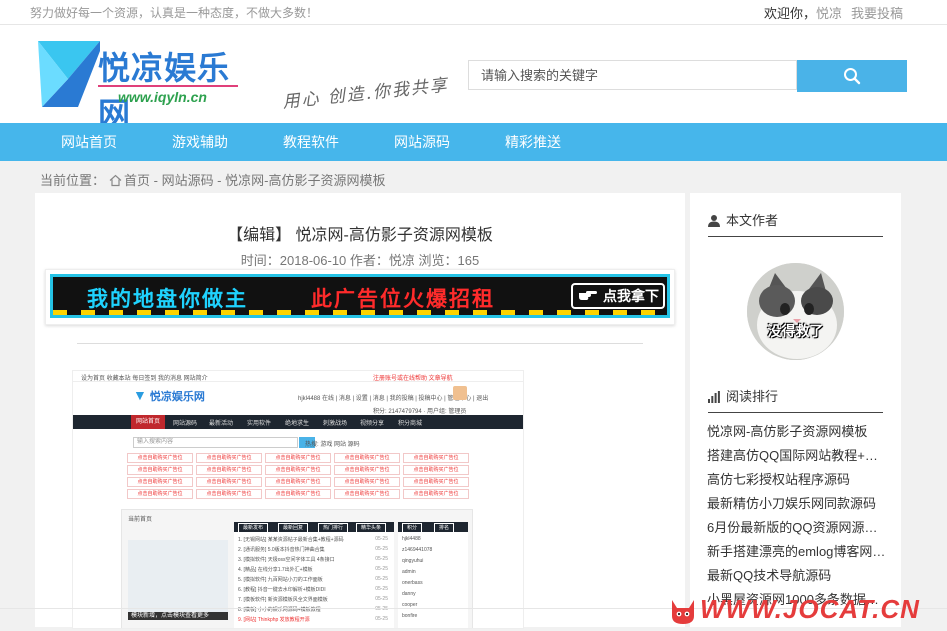  What do you see at coordinates (803, 12) in the screenshot?
I see `welcome-text: 欢迎你，悦凉` at bounding box center [803, 12].